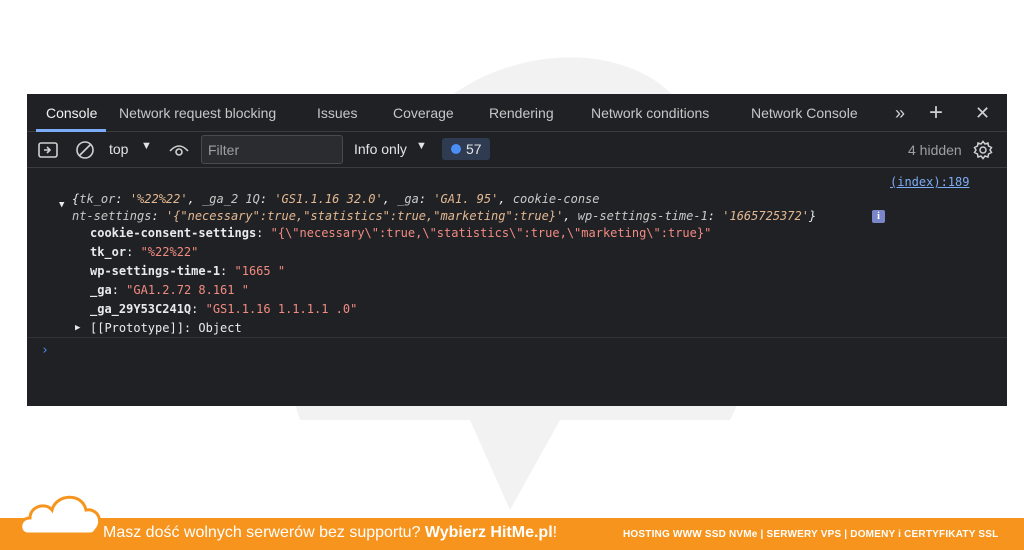 This screenshot has width=1024, height=550. I want to click on source-link: (index):189, so click(929, 182).